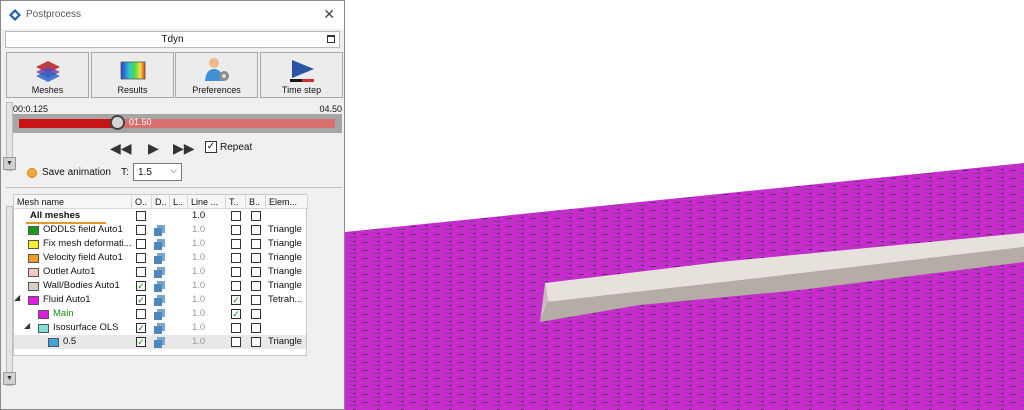 This screenshot has width=1024, height=410. What do you see at coordinates (121, 148) in the screenshot?
I see `rewind-icon: ◀◀` at bounding box center [121, 148].